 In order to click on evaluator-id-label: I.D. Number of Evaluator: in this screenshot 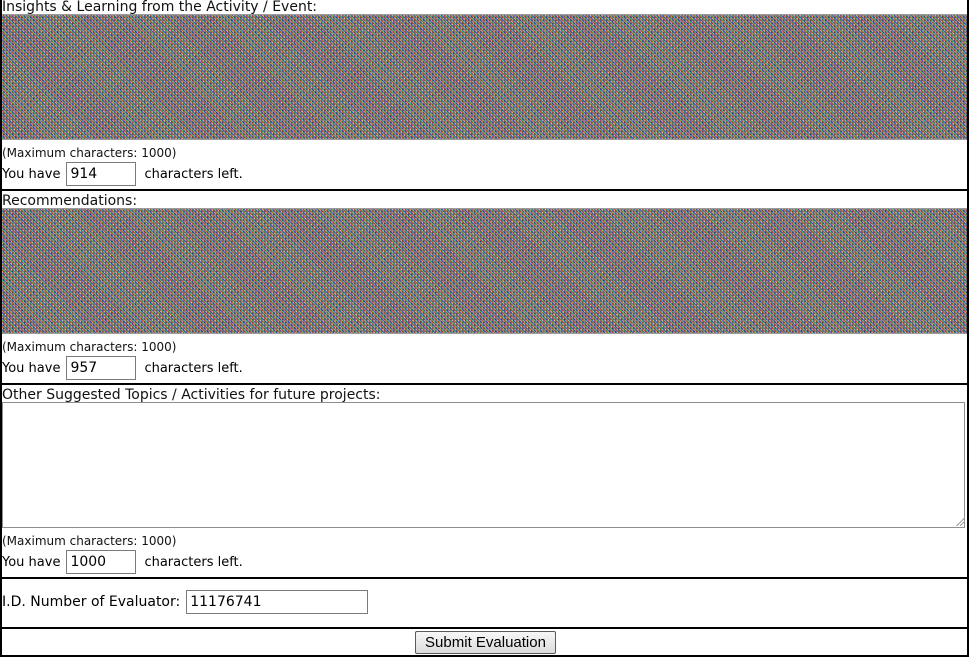, I will do `click(91, 602)`.